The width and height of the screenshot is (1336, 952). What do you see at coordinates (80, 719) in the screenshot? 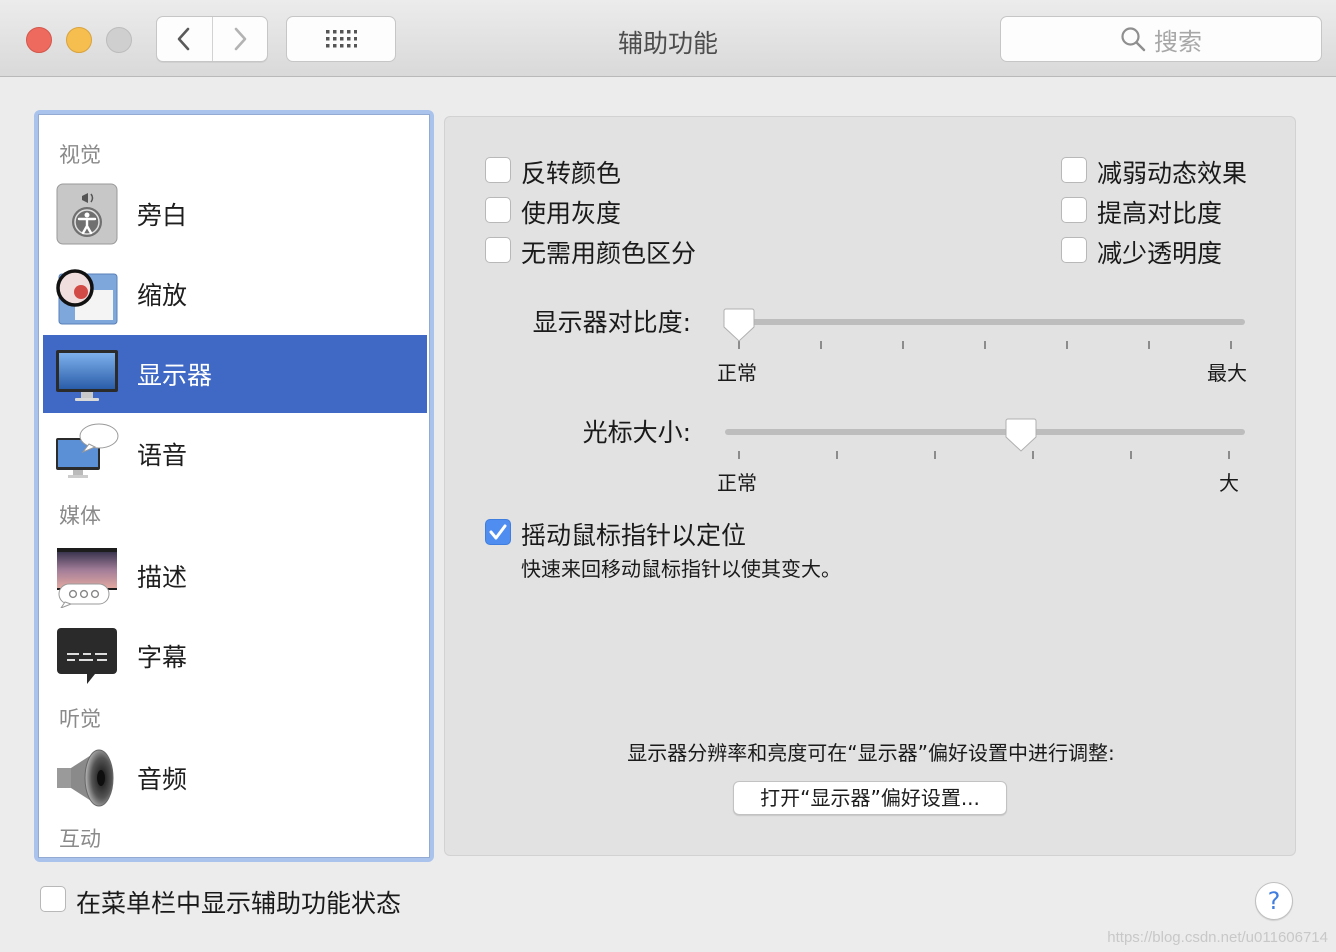
I see `section-header-hearing: 听觉` at bounding box center [80, 719].